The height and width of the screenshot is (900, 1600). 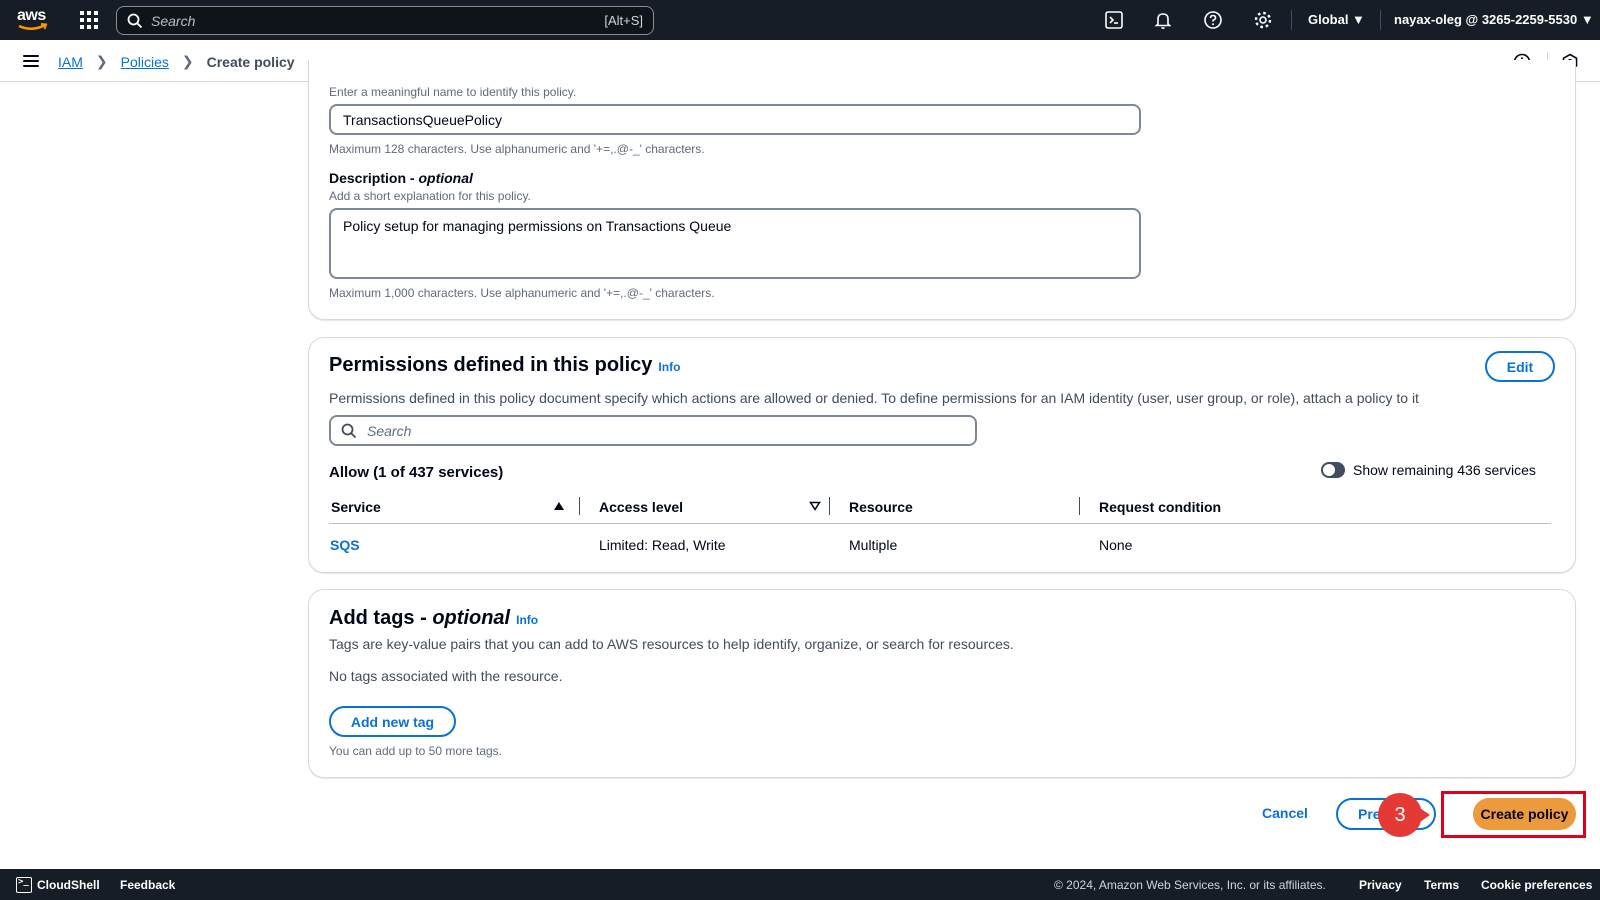 What do you see at coordinates (1520, 366) in the screenshot?
I see `edit-button: Edit` at bounding box center [1520, 366].